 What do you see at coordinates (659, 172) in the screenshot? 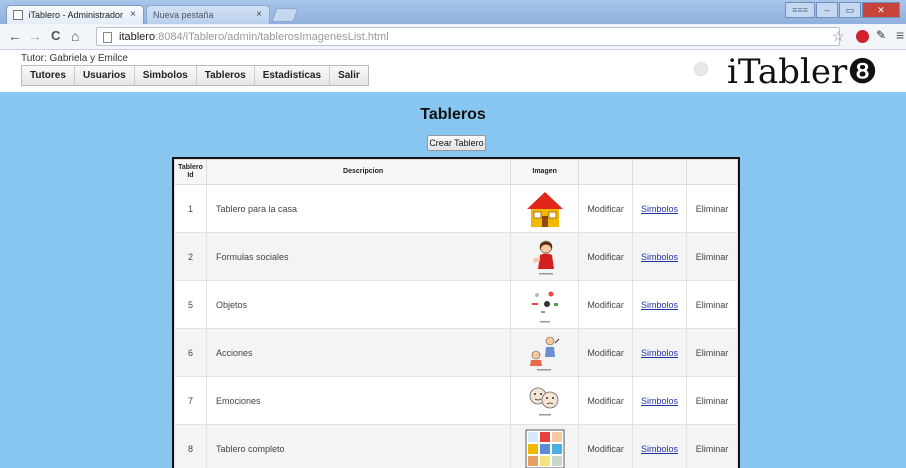
I see `column-header-symbols` at bounding box center [659, 172].